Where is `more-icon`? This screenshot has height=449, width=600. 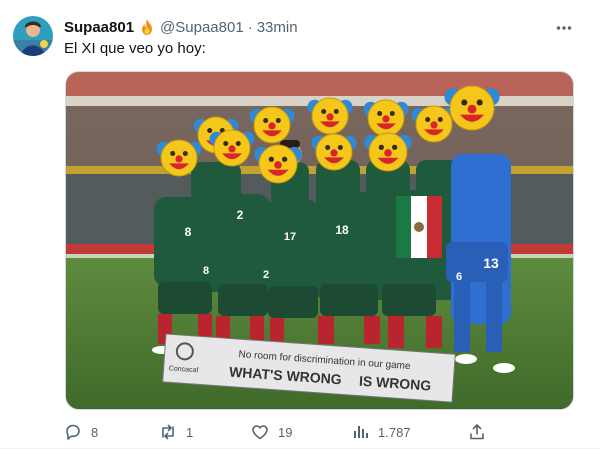
more-icon is located at coordinates (564, 28).